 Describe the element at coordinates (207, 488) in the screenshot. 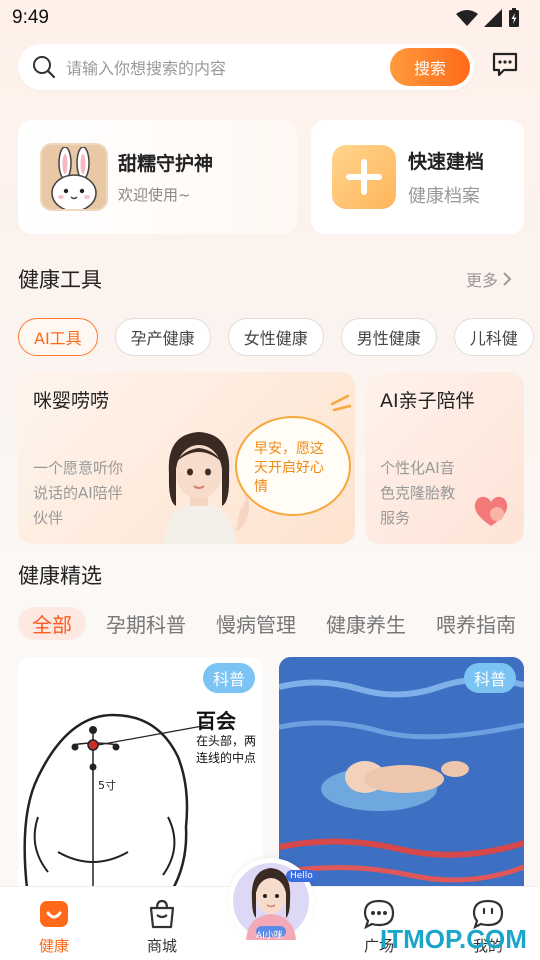

I see `ai-girl-illustration` at that location.